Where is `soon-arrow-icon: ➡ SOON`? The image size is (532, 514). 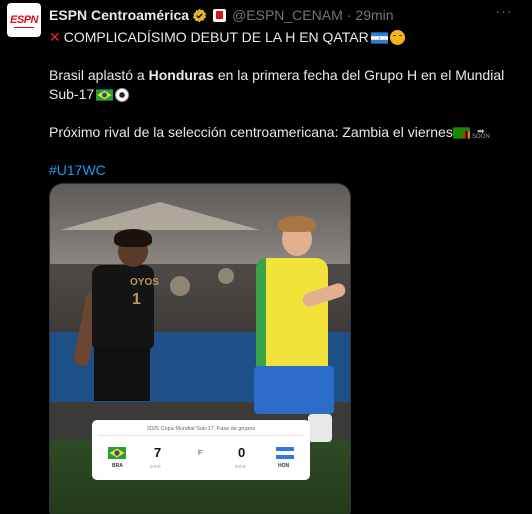
soon-arrow-icon: ➡ SOON is located at coordinates (481, 133).